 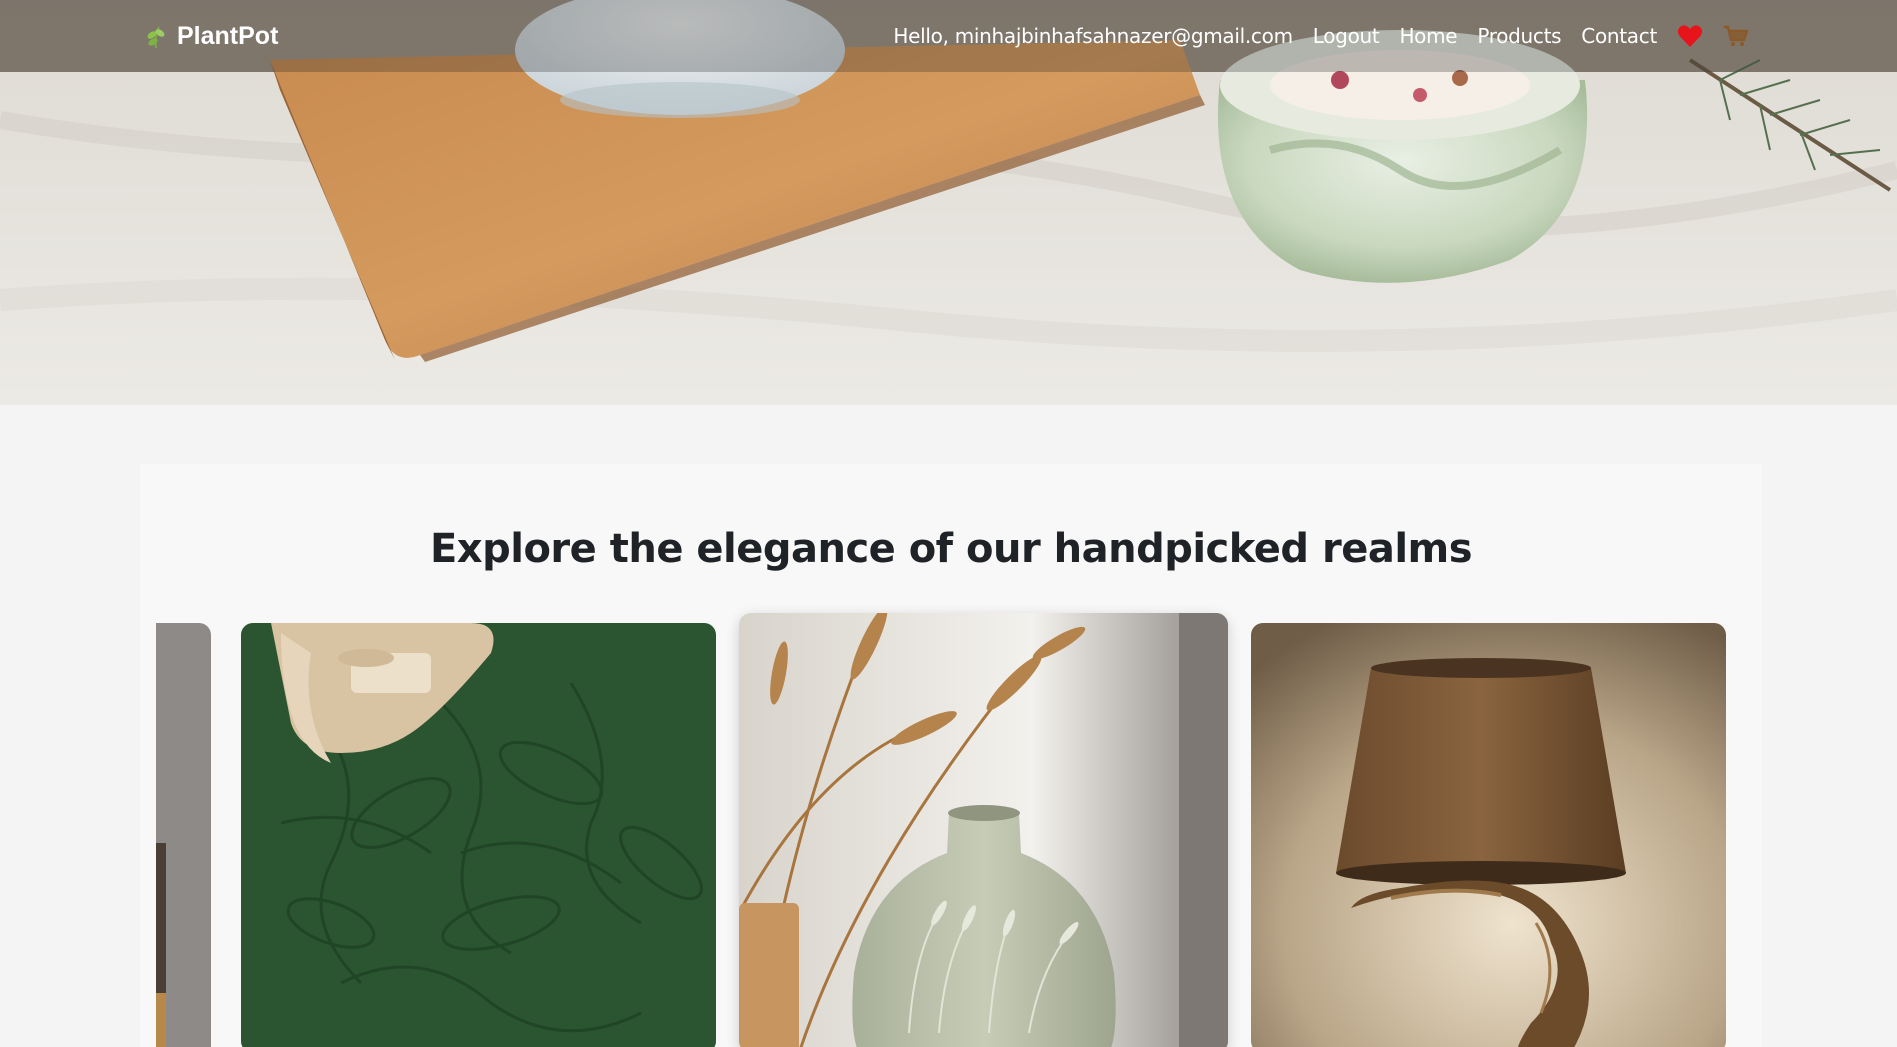 What do you see at coordinates (1093, 36) in the screenshot?
I see `user-greeting: Hello, minhajbinhafsahnazer@gmail.com` at bounding box center [1093, 36].